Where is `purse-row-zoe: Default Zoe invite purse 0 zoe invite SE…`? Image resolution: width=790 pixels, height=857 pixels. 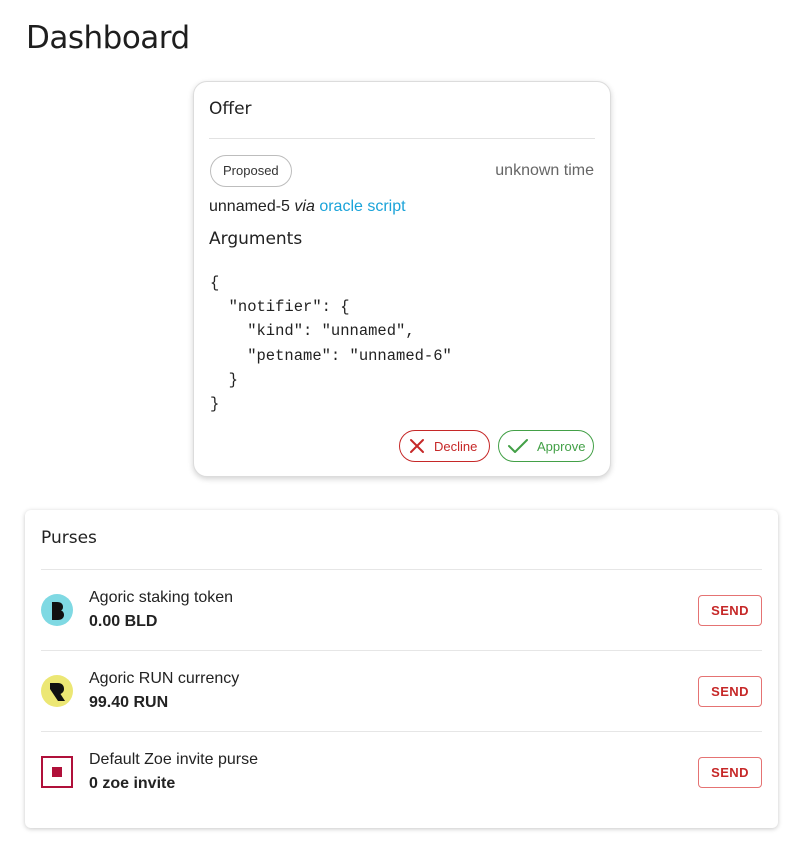 purse-row-zoe: Default Zoe invite purse 0 zoe invite SE… is located at coordinates (401, 771).